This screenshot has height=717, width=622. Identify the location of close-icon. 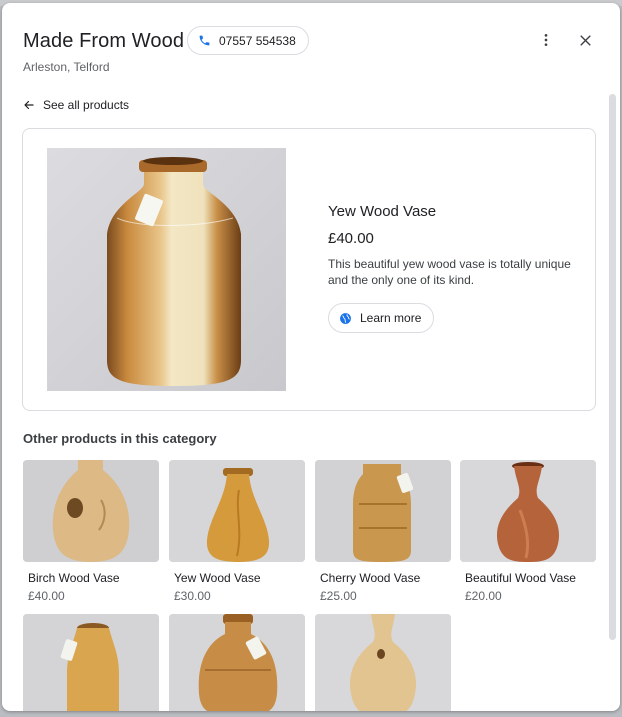
(585, 40).